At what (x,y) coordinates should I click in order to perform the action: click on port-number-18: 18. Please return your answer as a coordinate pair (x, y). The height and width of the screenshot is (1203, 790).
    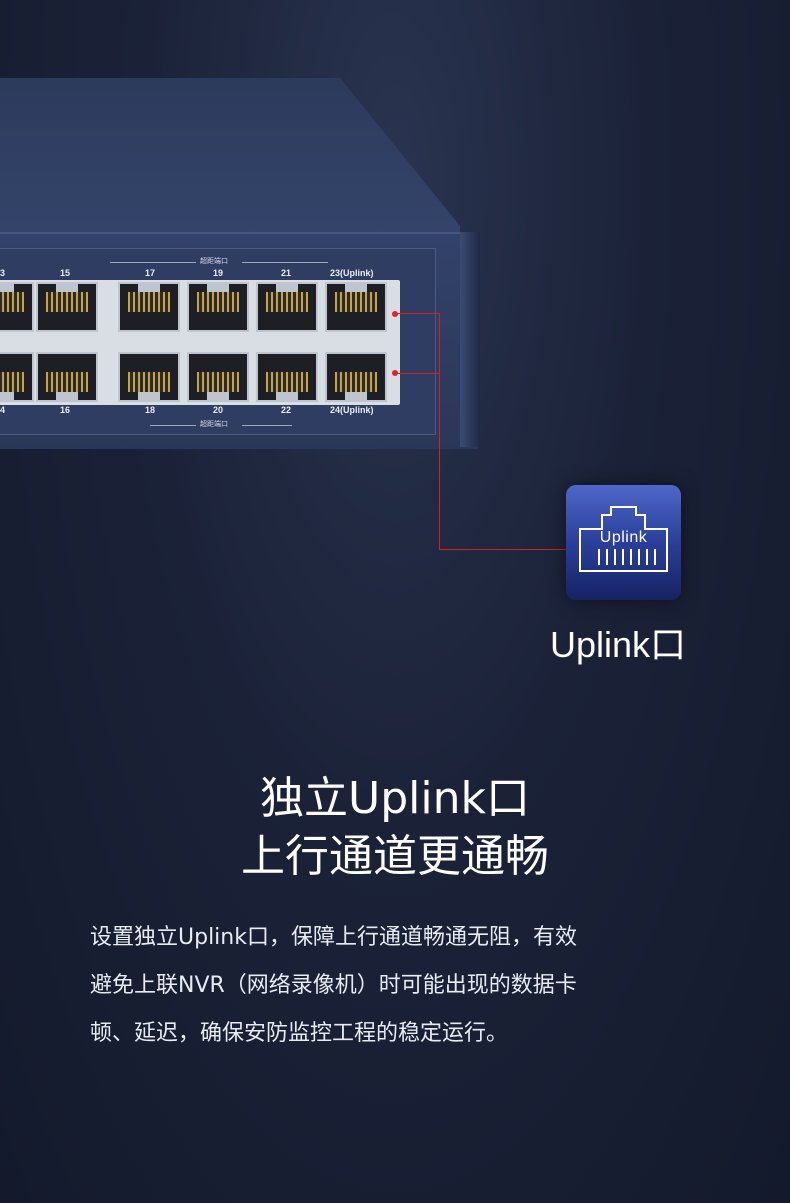
    Looking at the image, I should click on (150, 410).